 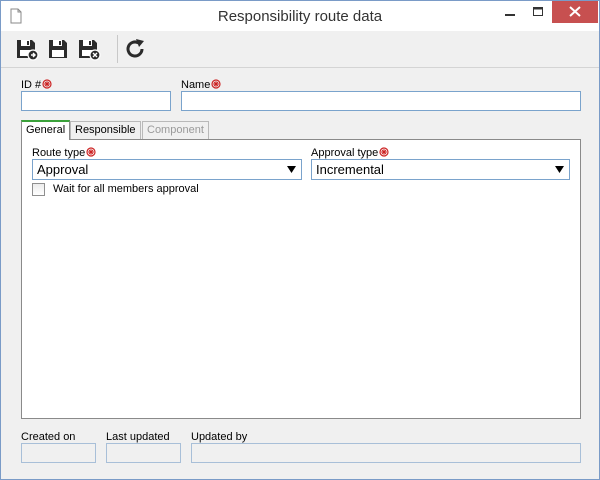 I want to click on close-button, so click(x=575, y=12).